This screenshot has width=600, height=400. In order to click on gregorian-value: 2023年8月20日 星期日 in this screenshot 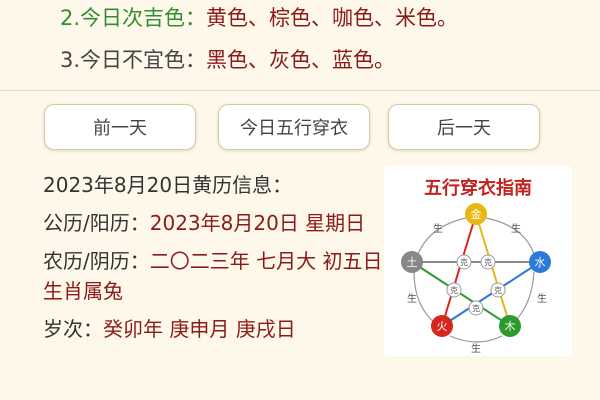, I will do `click(257, 223)`.